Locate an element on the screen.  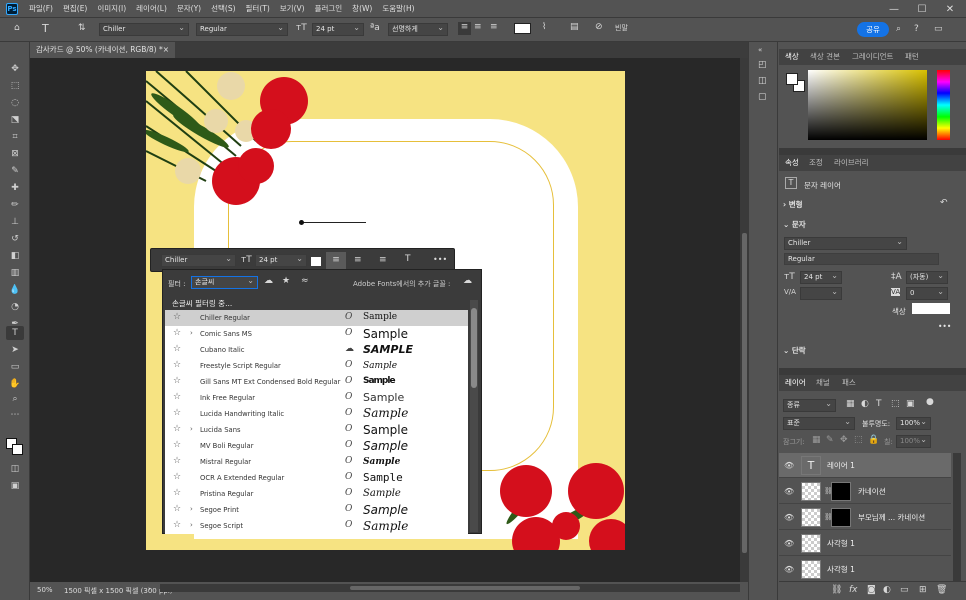
frame-tool-icon: ⊠ is located at coordinates (15, 154).